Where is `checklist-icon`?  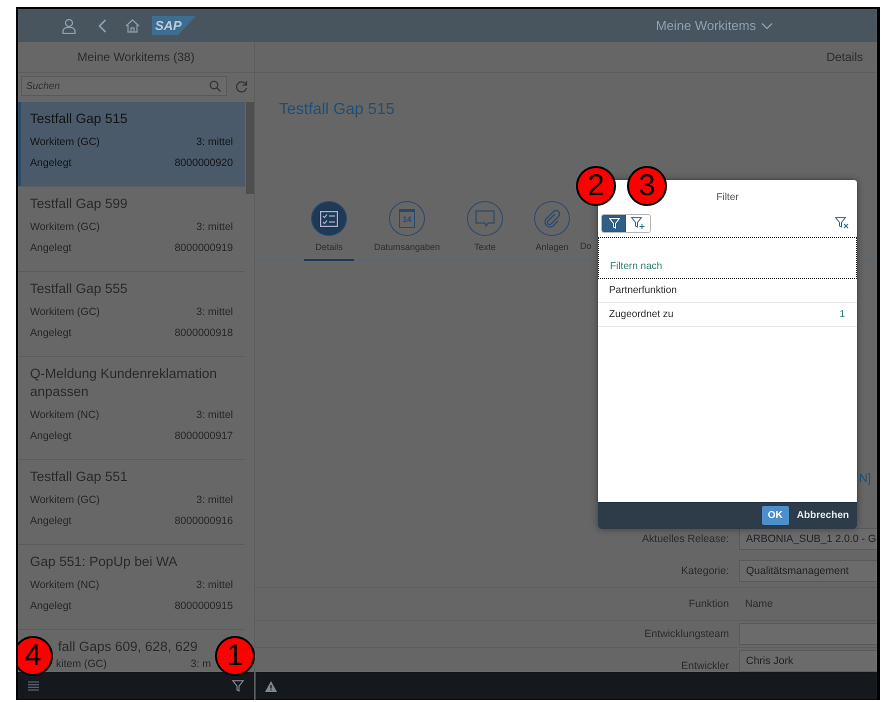
checklist-icon is located at coordinates (329, 218).